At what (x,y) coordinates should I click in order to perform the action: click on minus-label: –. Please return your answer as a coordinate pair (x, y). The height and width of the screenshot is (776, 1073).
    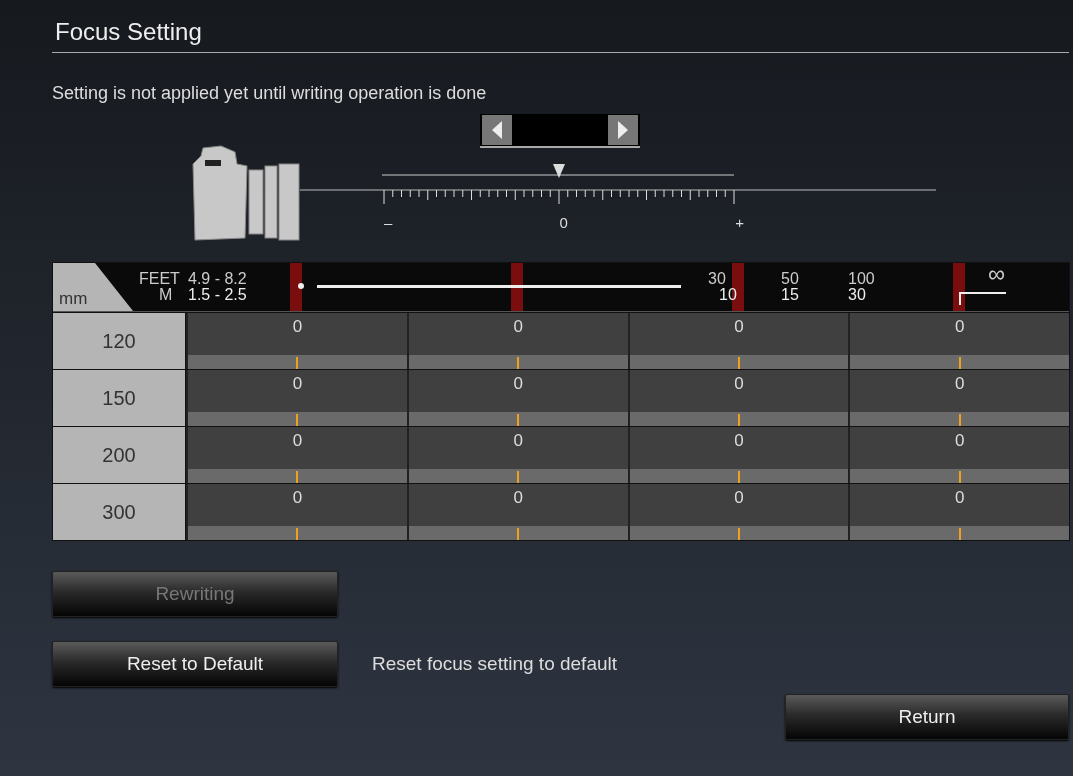
    Looking at the image, I should click on (388, 222).